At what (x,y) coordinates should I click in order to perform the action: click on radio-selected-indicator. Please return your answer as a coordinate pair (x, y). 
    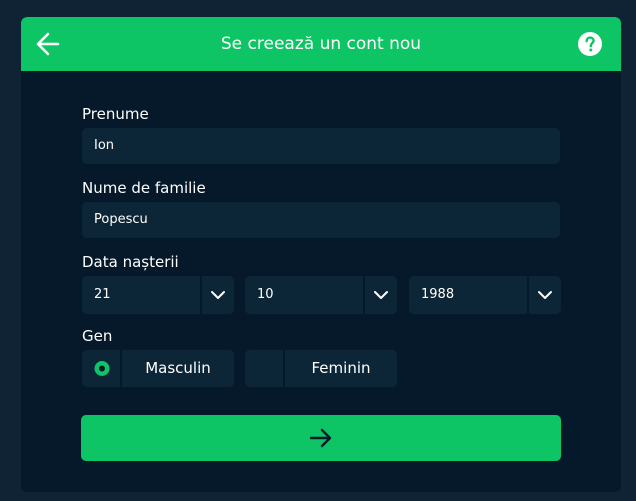
    Looking at the image, I should click on (102, 368).